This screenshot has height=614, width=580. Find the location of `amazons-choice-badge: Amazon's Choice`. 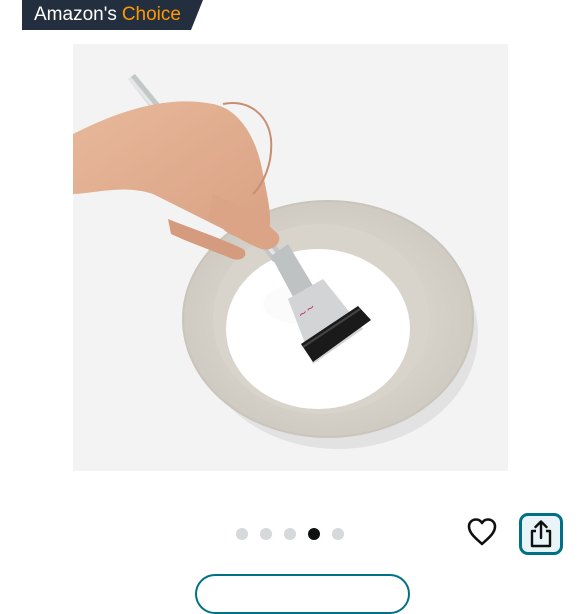

amazons-choice-badge: Amazon's Choice is located at coordinates (112, 15).